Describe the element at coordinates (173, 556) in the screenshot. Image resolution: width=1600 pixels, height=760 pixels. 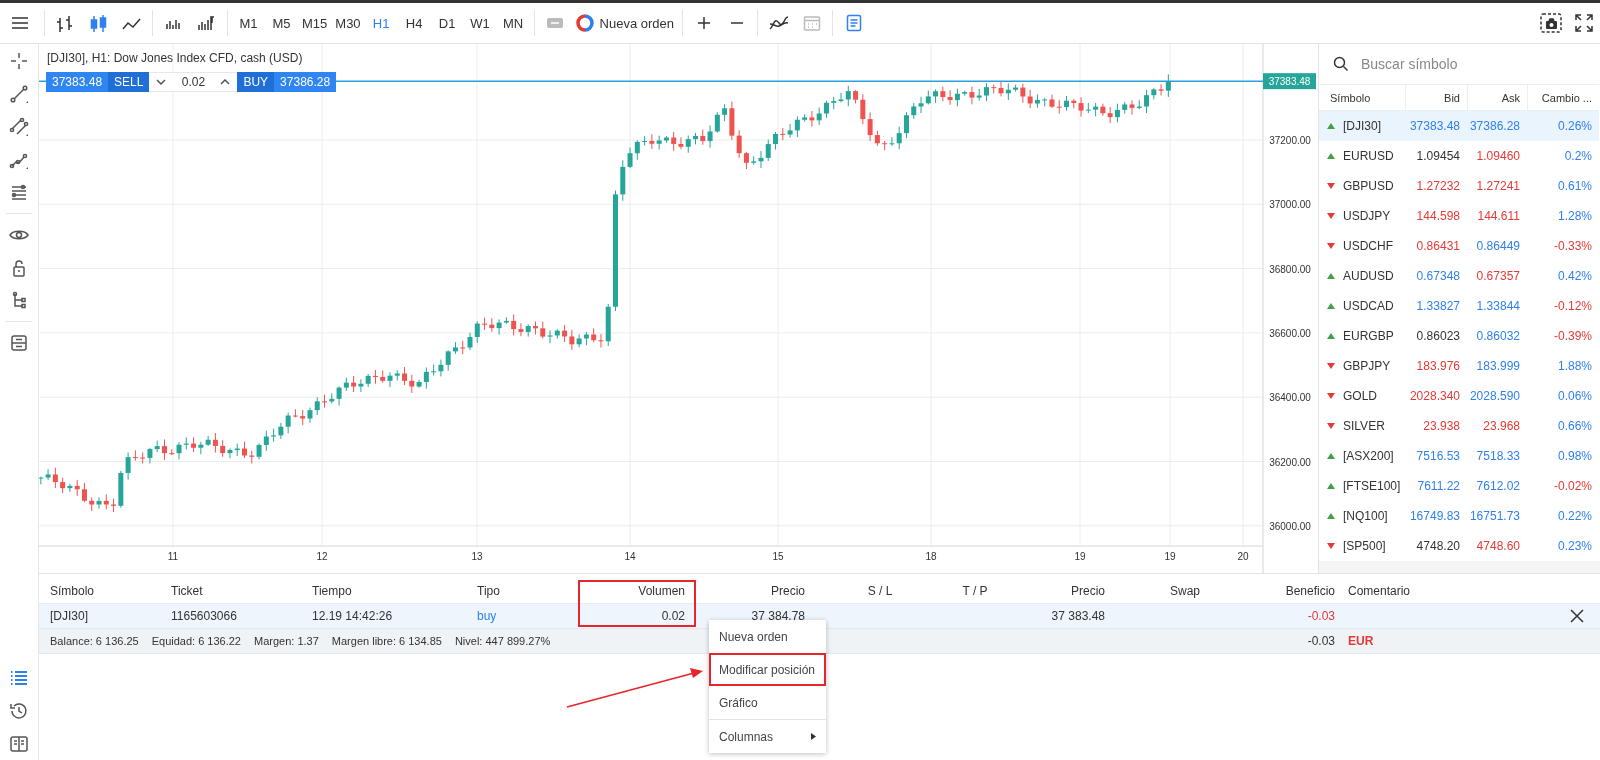
I see `date-axis-label: 11` at that location.